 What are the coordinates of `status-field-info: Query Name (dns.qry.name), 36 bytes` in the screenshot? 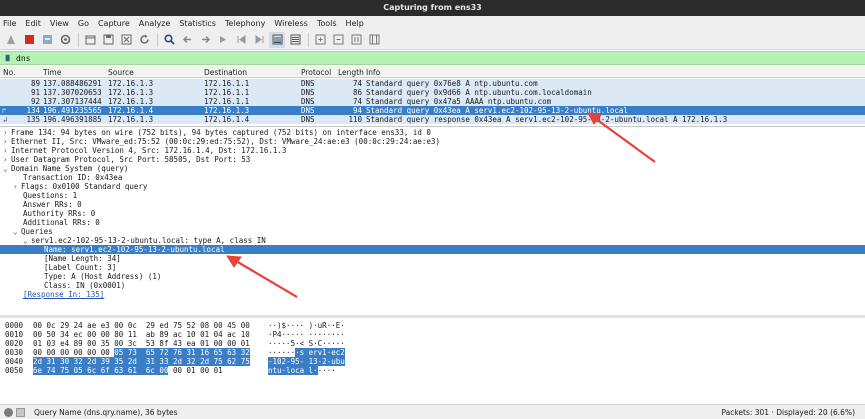 It's located at (106, 412).